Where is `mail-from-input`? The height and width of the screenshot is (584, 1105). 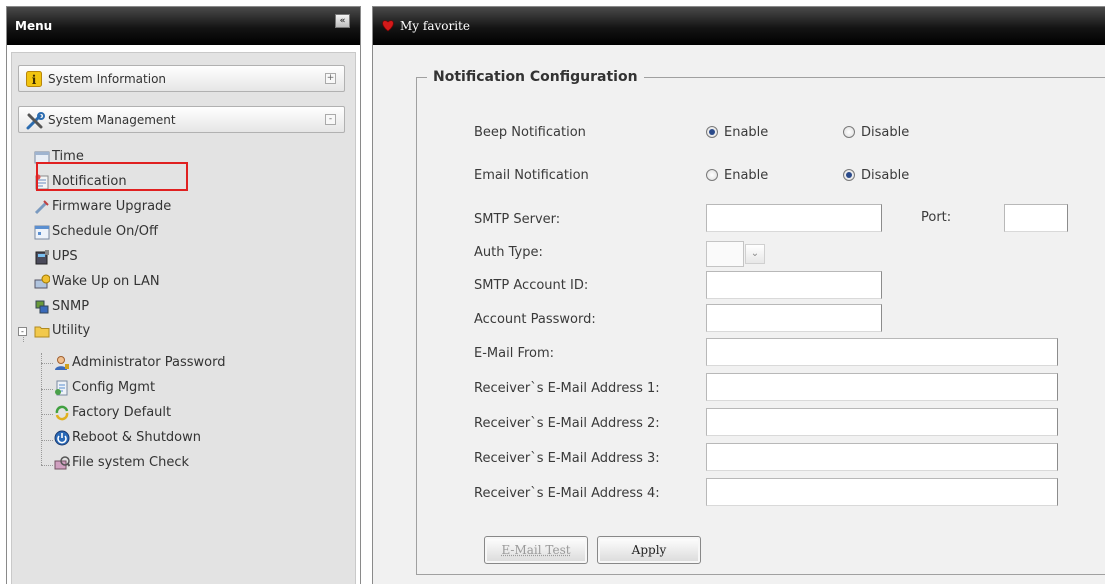 mail-from-input is located at coordinates (882, 352).